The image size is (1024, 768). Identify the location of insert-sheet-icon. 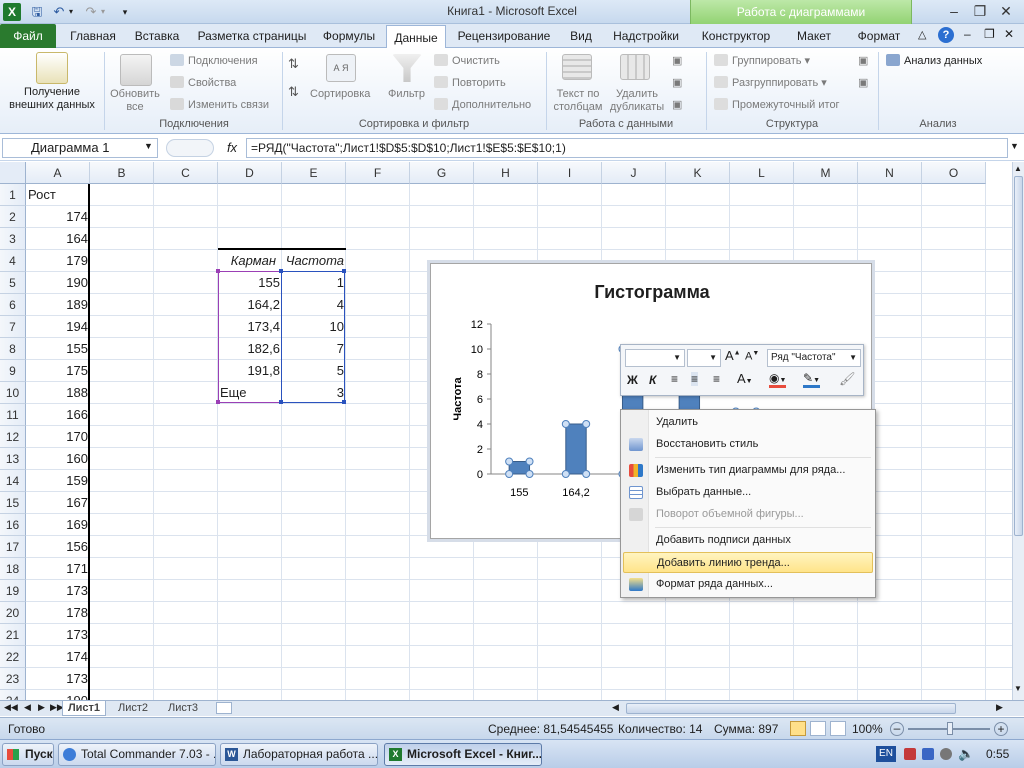
(224, 708).